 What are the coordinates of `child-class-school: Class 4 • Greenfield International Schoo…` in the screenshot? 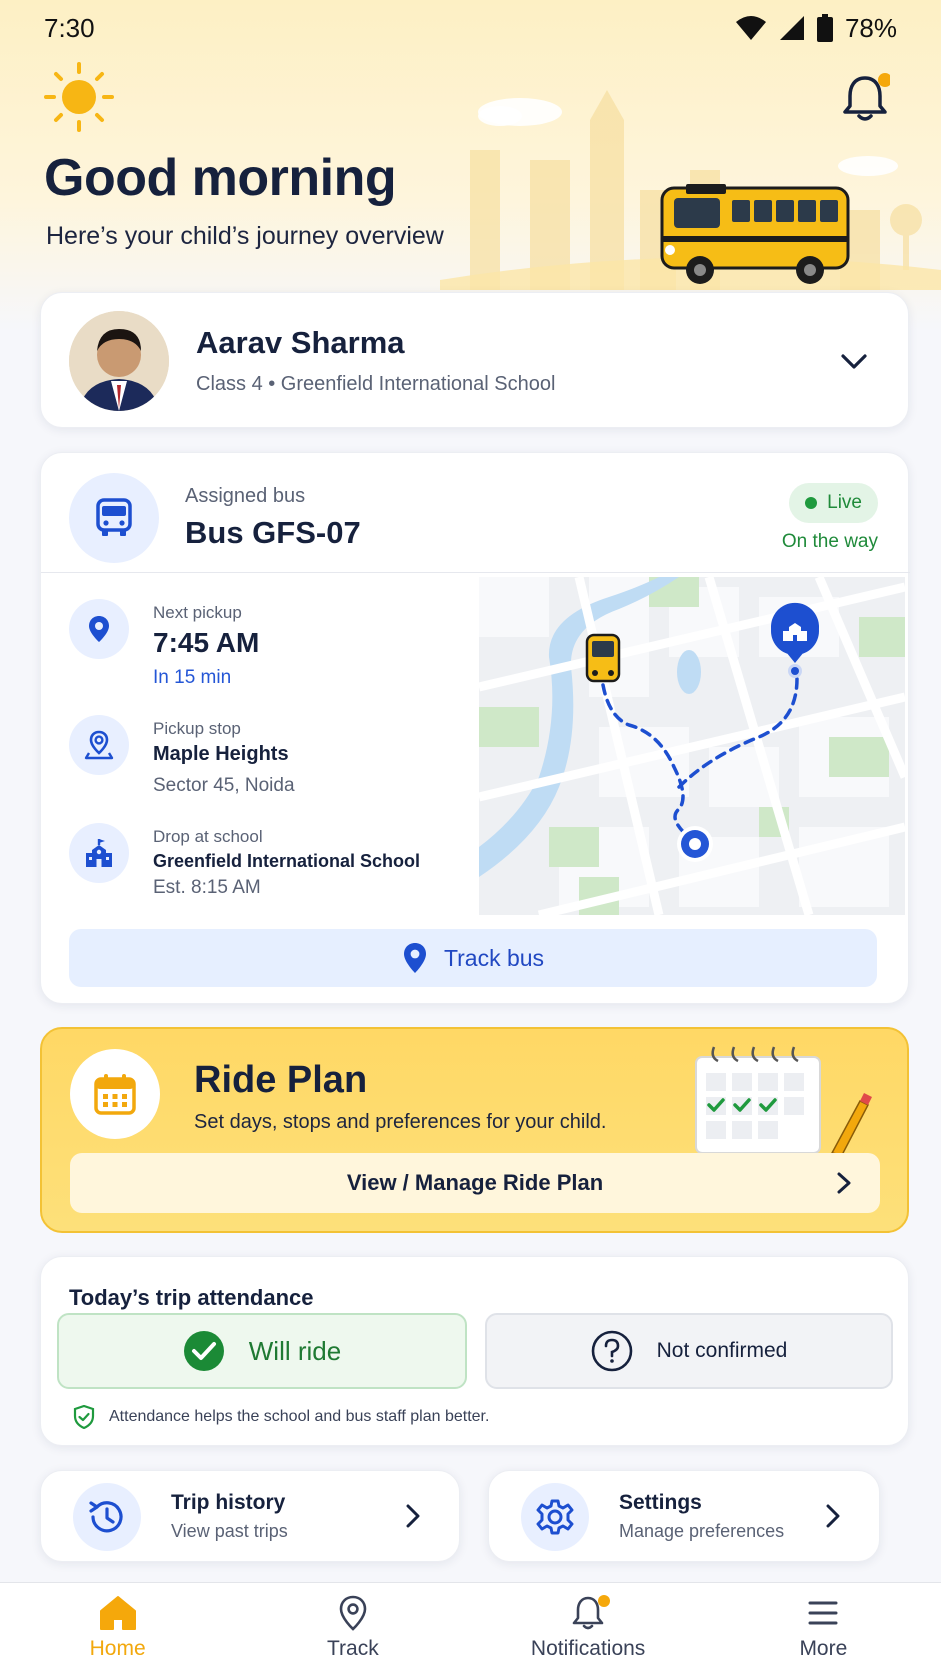 It's located at (376, 384).